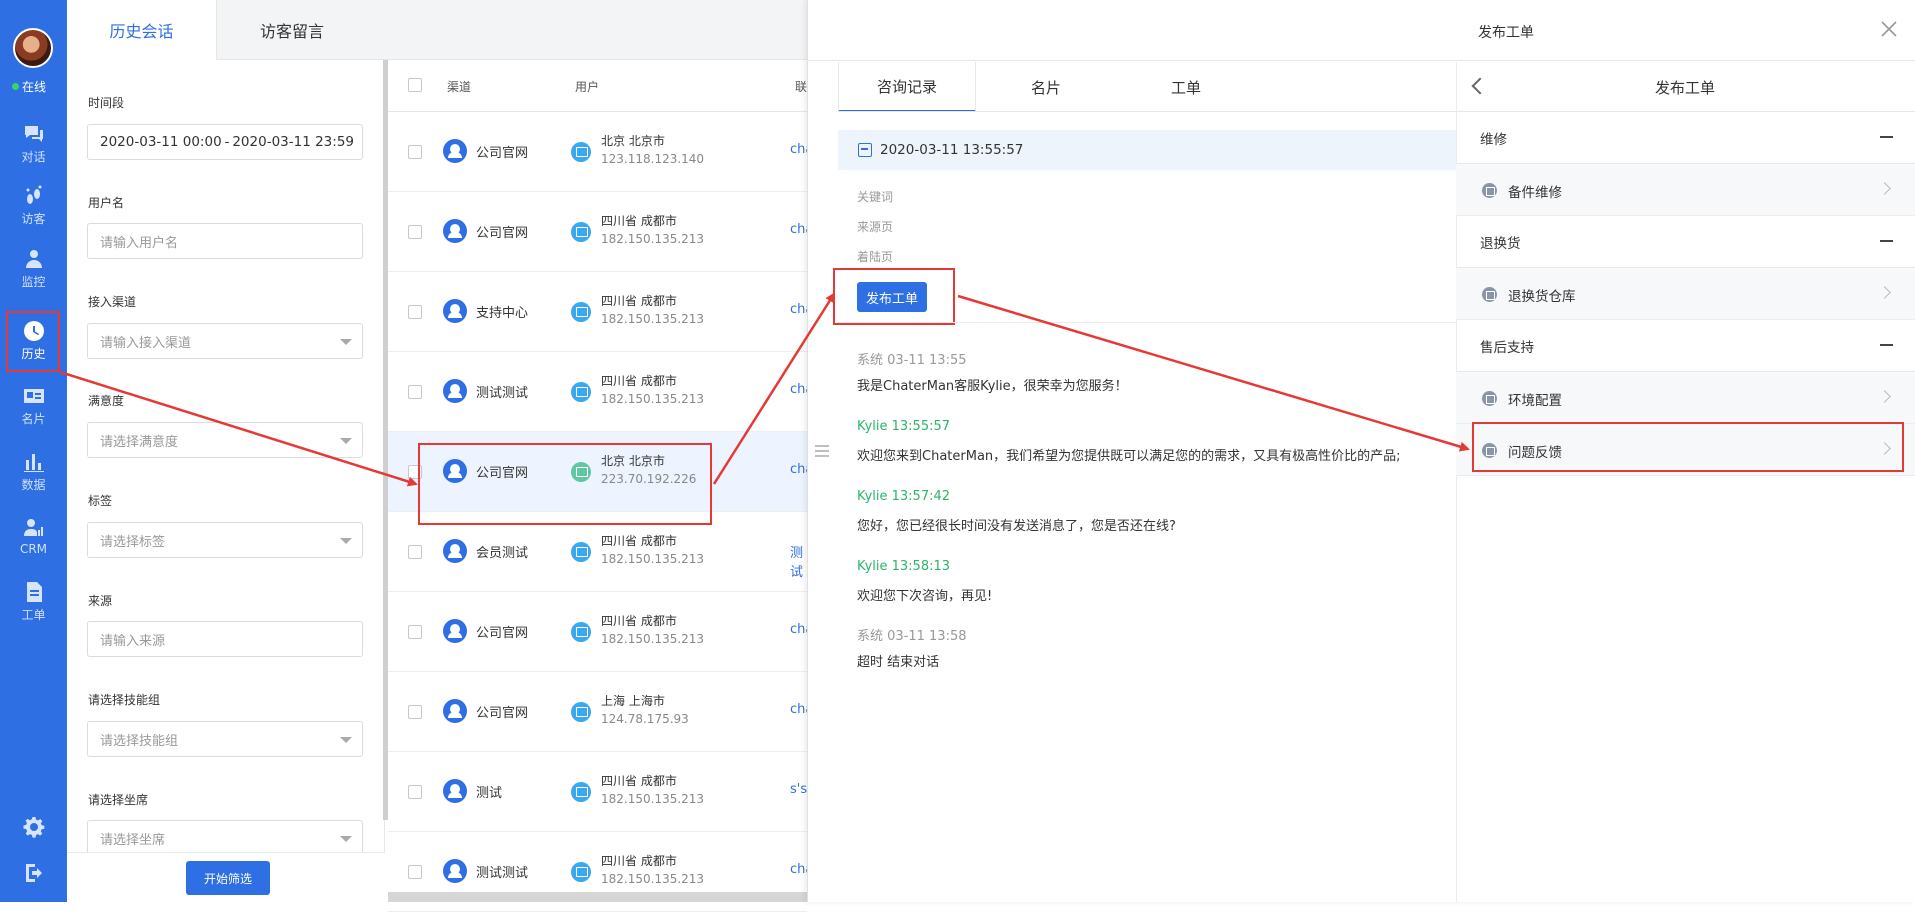 The height and width of the screenshot is (912, 1915). Describe the element at coordinates (822, 451) in the screenshot. I see `drag-handle-icon` at that location.